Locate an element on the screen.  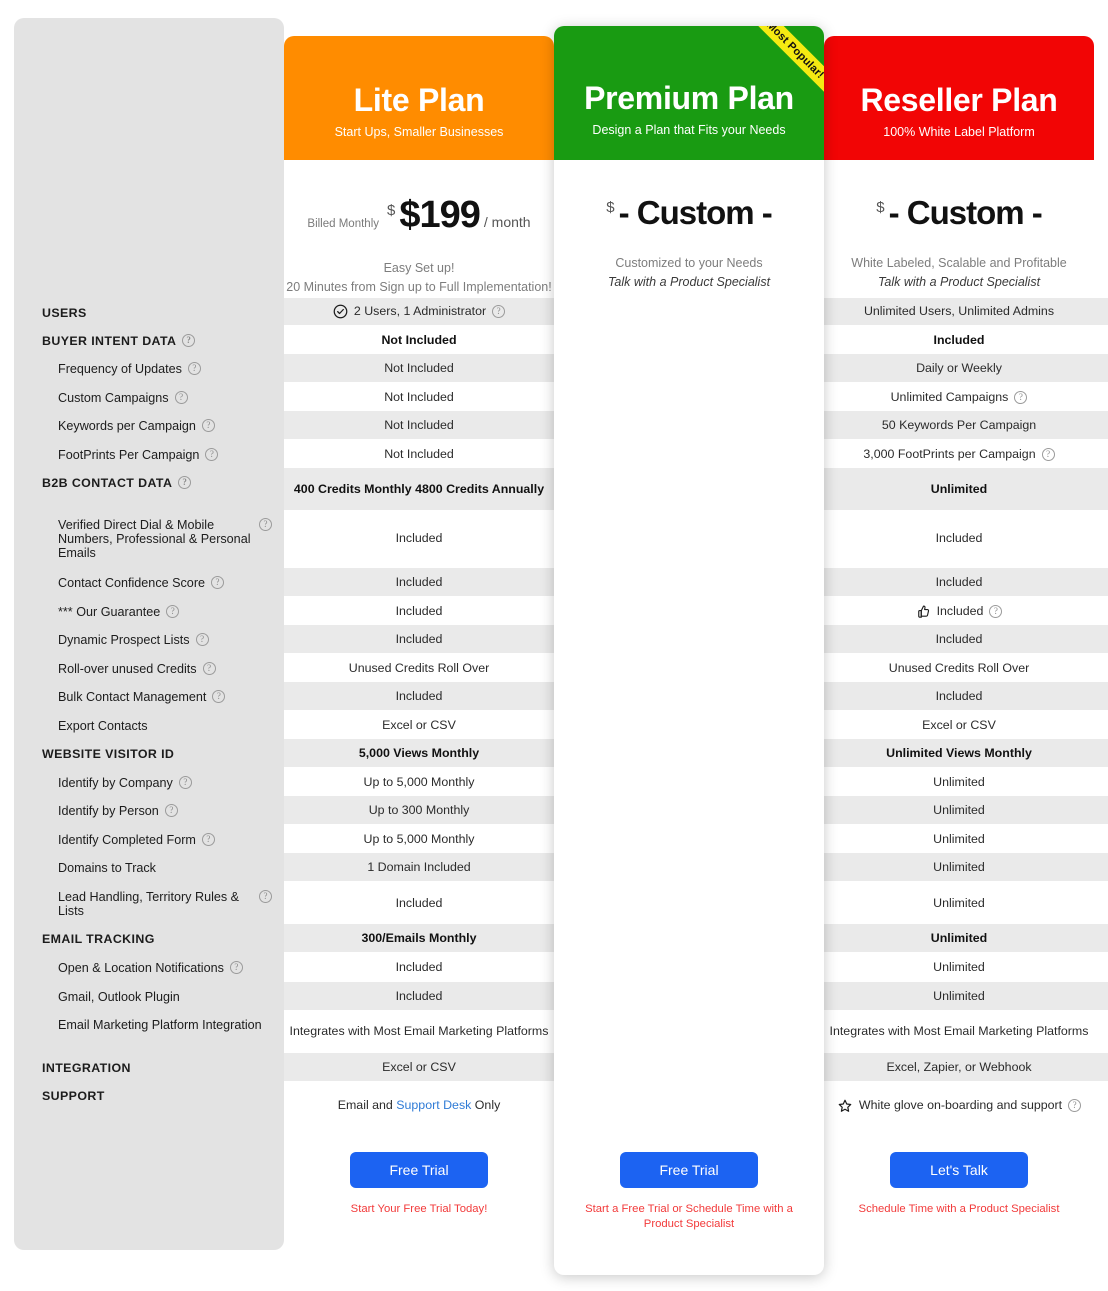
feature-label-identify-completed-form: Identify Completed Form? is located at coordinates (165, 840).